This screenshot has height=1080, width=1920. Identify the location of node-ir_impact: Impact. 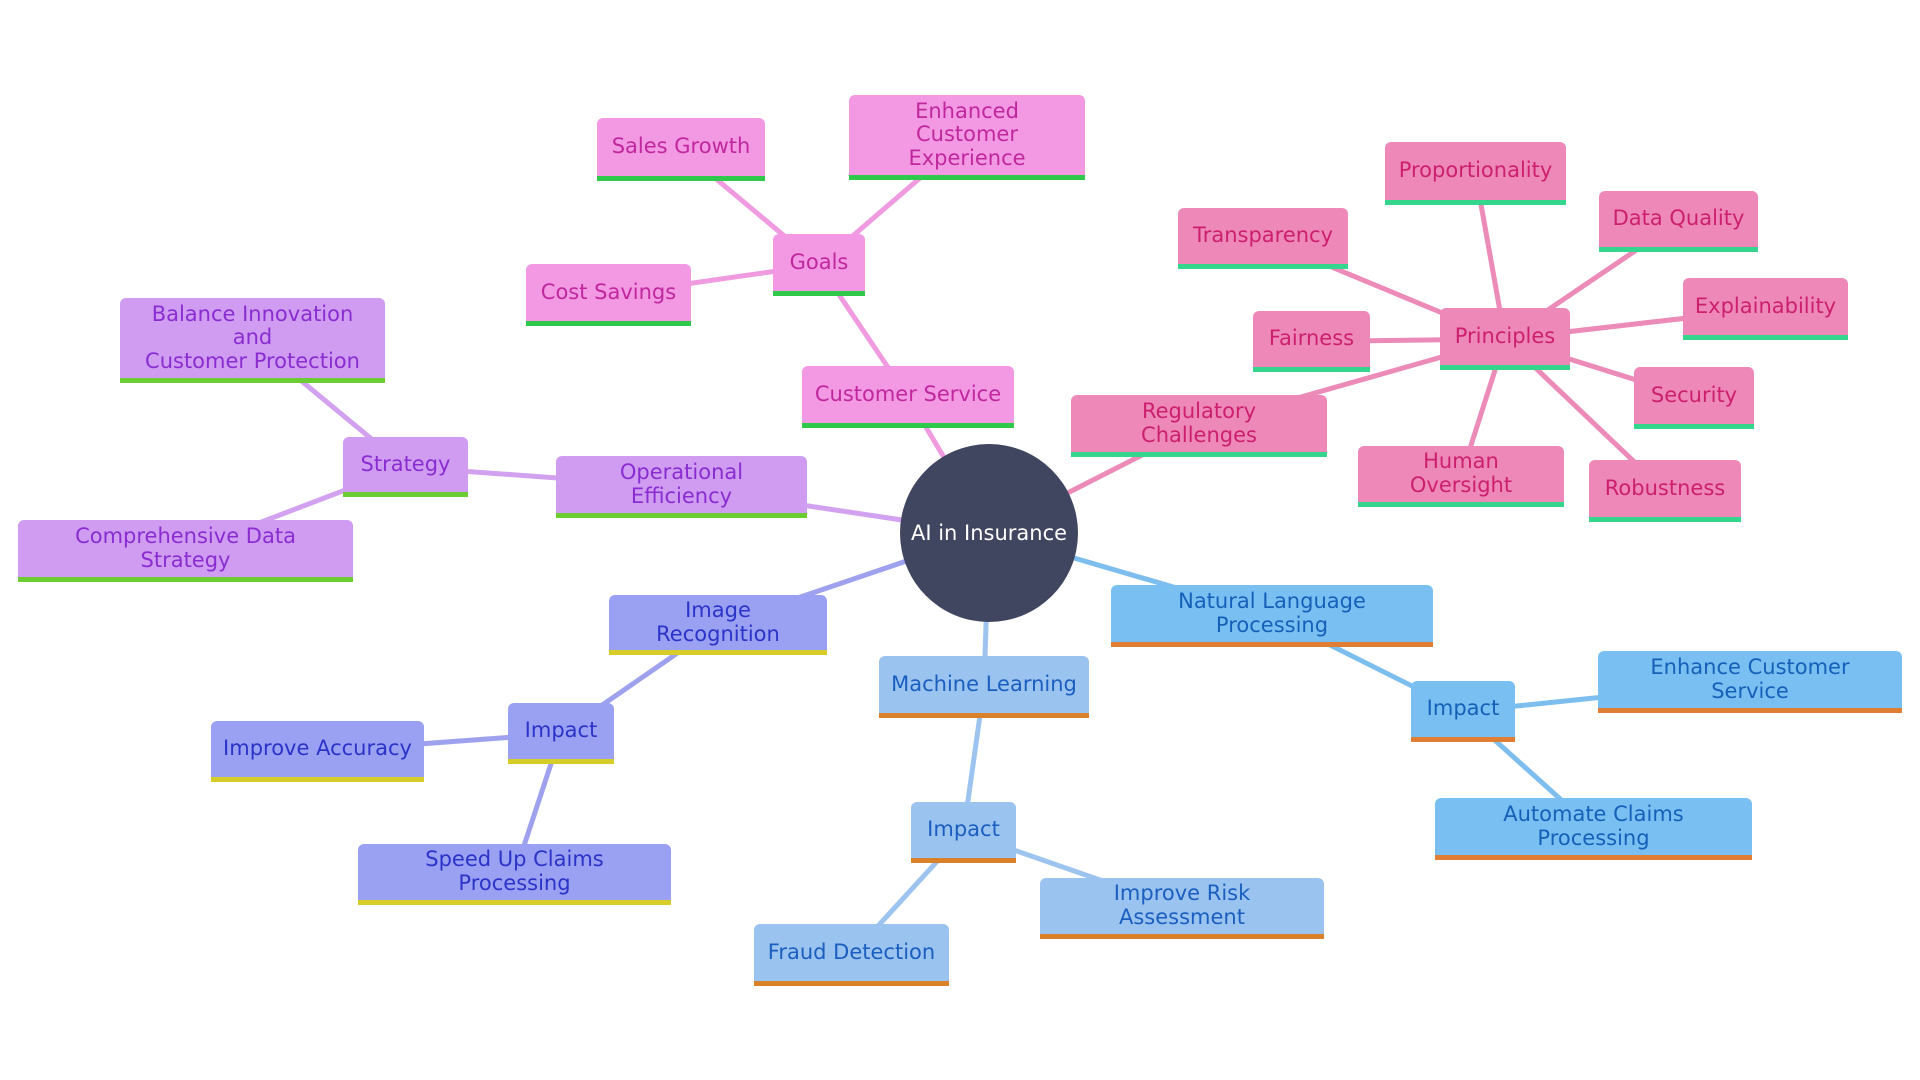
(561, 733).